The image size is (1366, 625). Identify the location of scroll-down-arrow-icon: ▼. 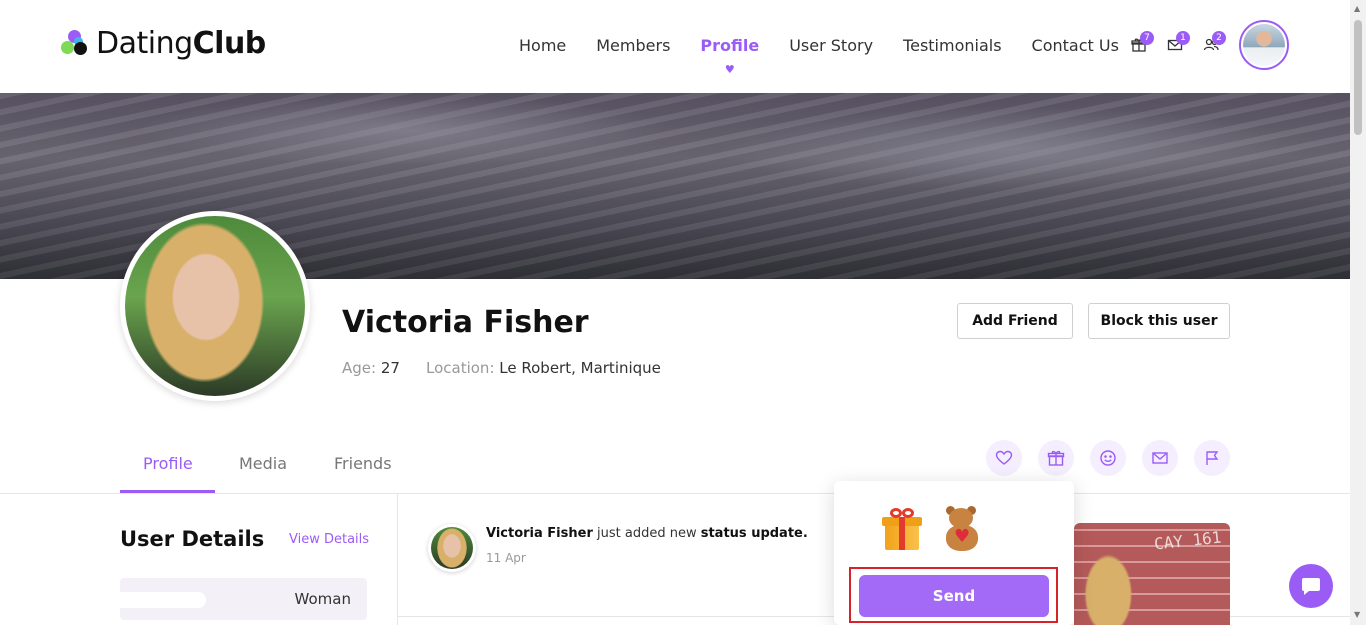
(1357, 614).